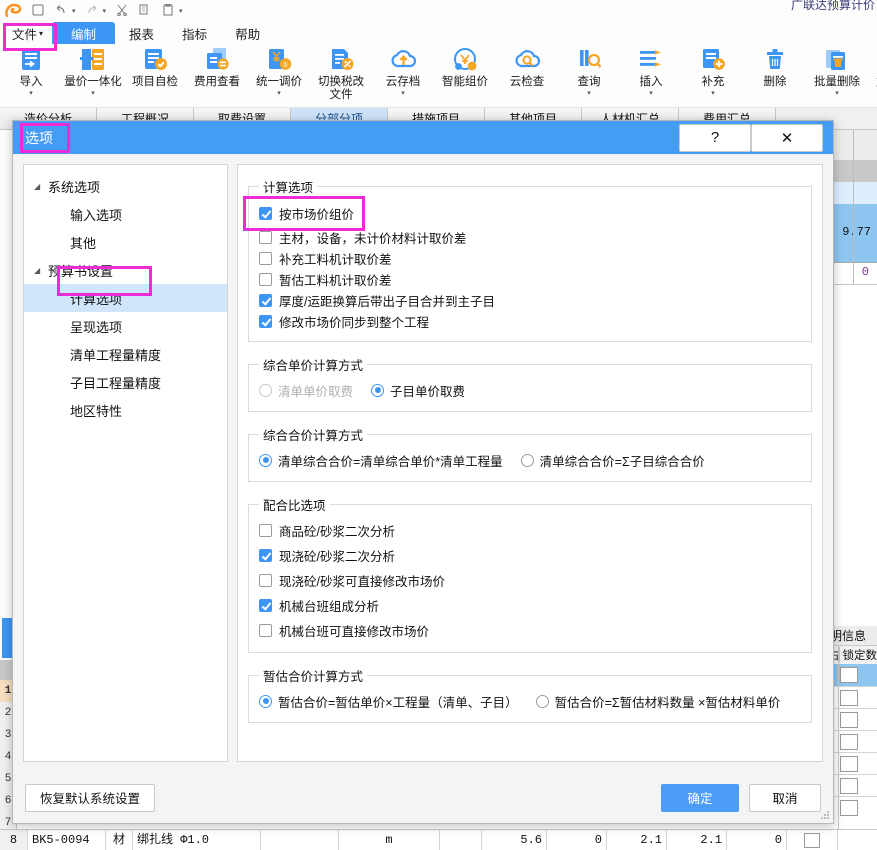 The image size is (877, 850). What do you see at coordinates (700, 797) in the screenshot?
I see `ok-button: 确定` at bounding box center [700, 797].